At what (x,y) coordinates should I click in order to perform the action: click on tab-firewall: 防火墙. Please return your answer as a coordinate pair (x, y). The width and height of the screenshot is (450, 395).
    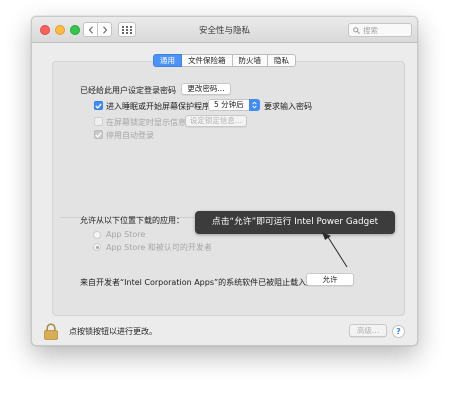
    Looking at the image, I should click on (250, 60).